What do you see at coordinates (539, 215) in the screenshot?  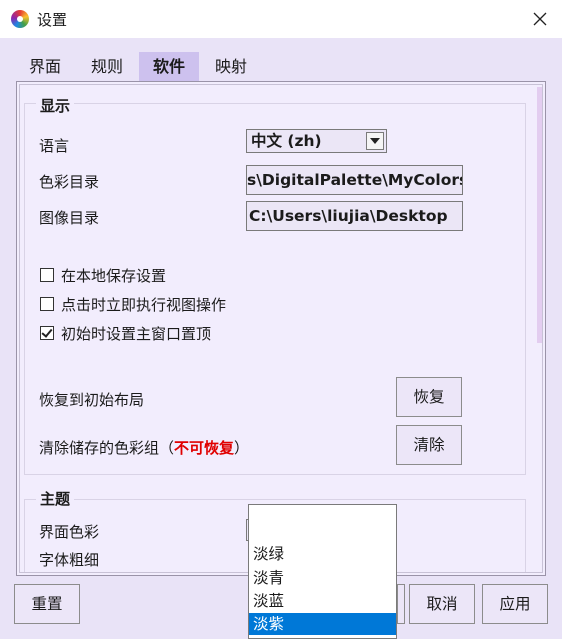 I see `scrollbar-thumb` at bounding box center [539, 215].